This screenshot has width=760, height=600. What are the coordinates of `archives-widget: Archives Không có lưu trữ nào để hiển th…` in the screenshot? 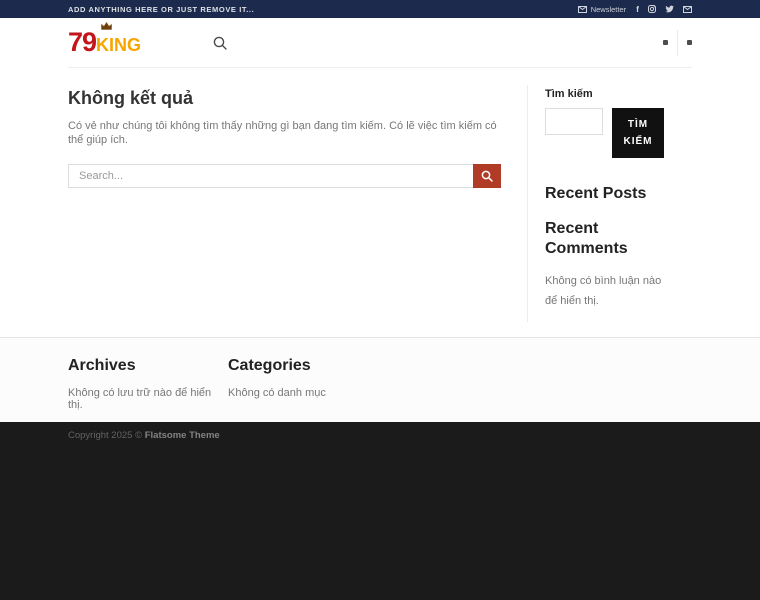 It's located at (148, 389).